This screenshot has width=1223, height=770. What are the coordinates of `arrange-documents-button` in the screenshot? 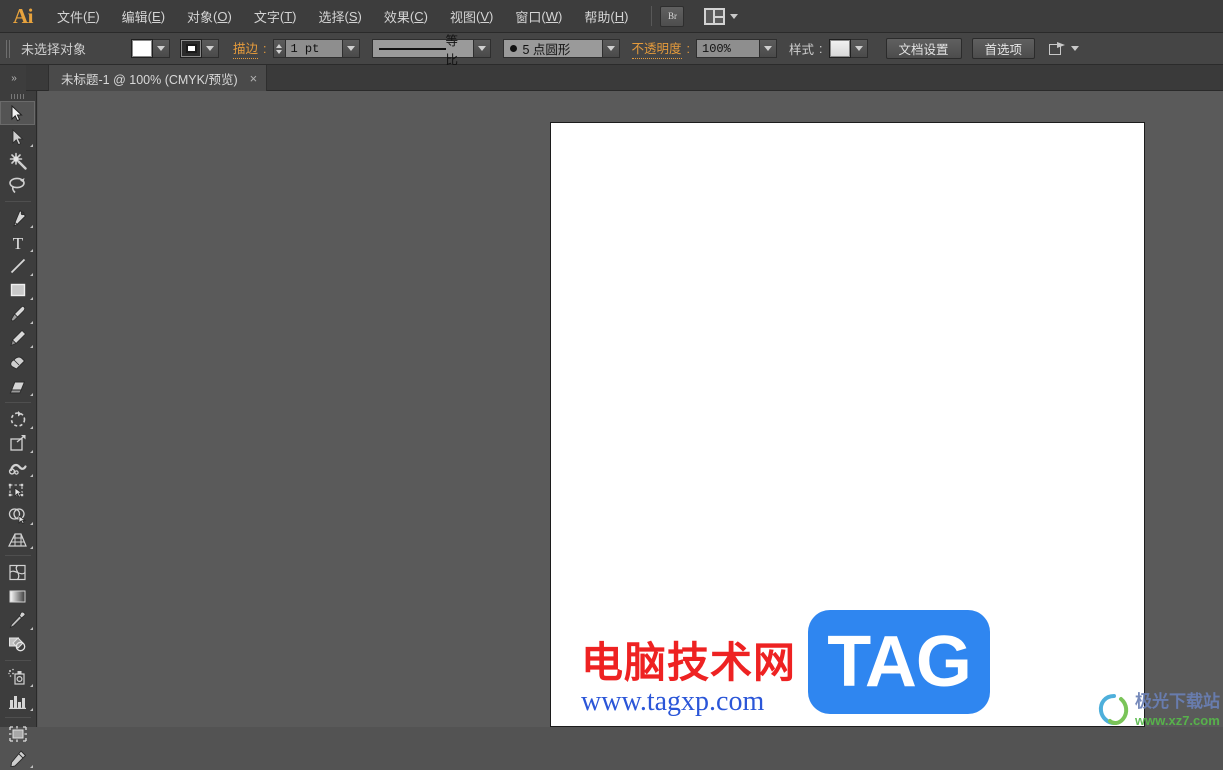 It's located at (721, 16).